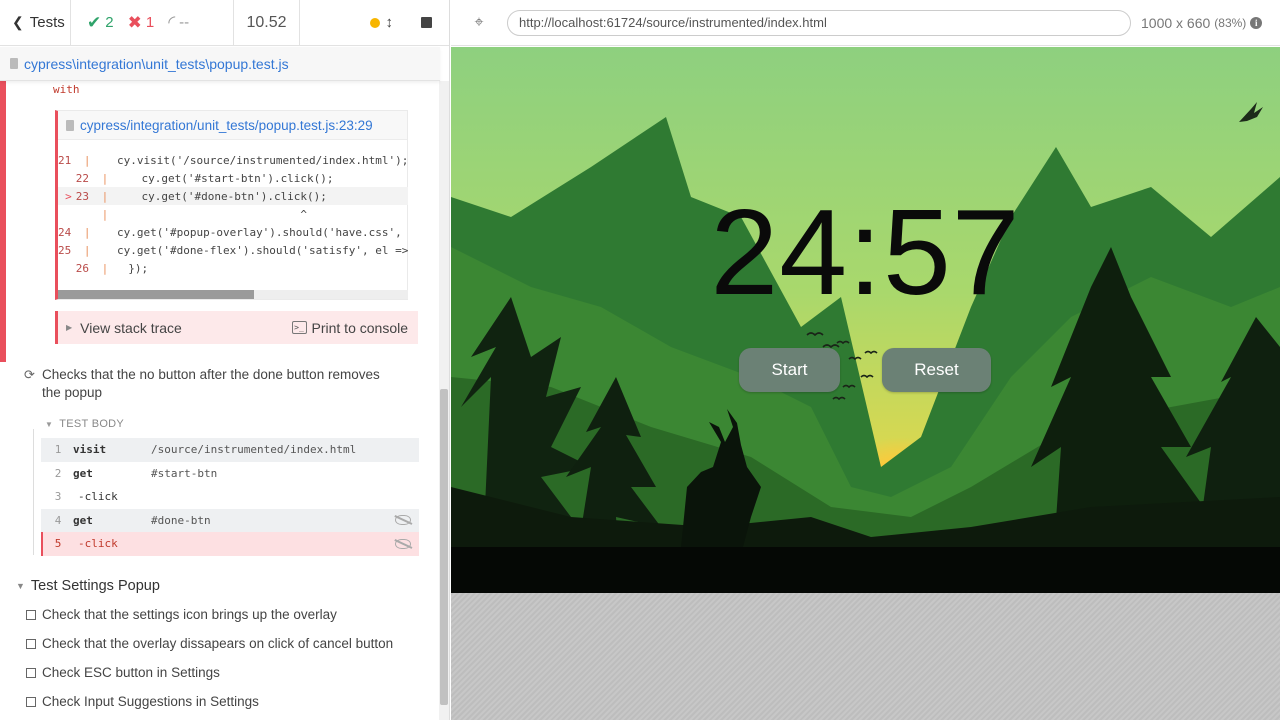 The height and width of the screenshot is (720, 1280). What do you see at coordinates (3, 221) in the screenshot?
I see `failed-test-indicator` at bounding box center [3, 221].